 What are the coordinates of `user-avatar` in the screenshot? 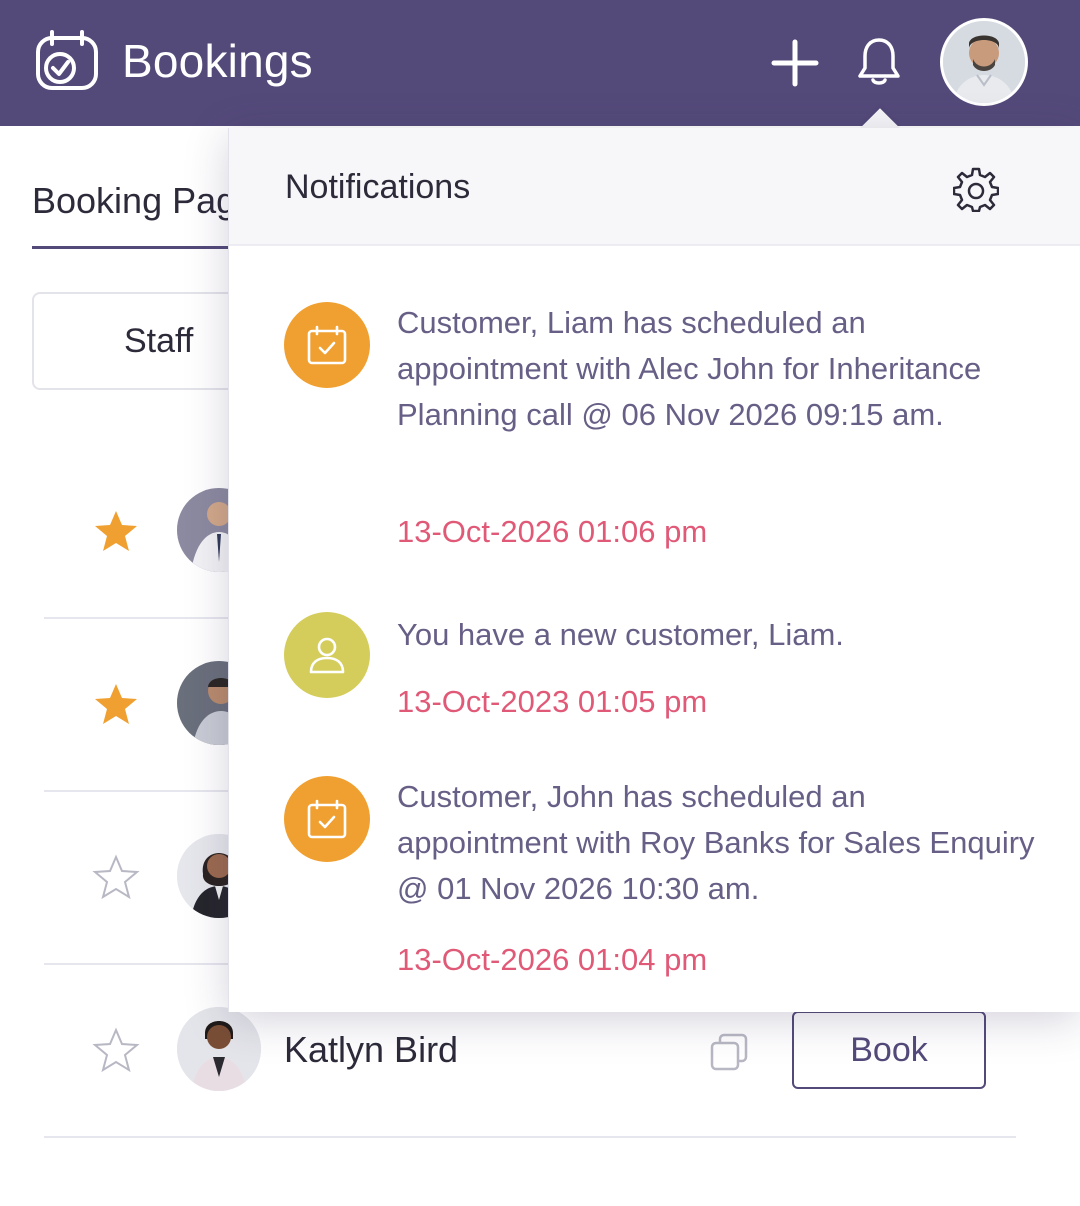 It's located at (984, 62).